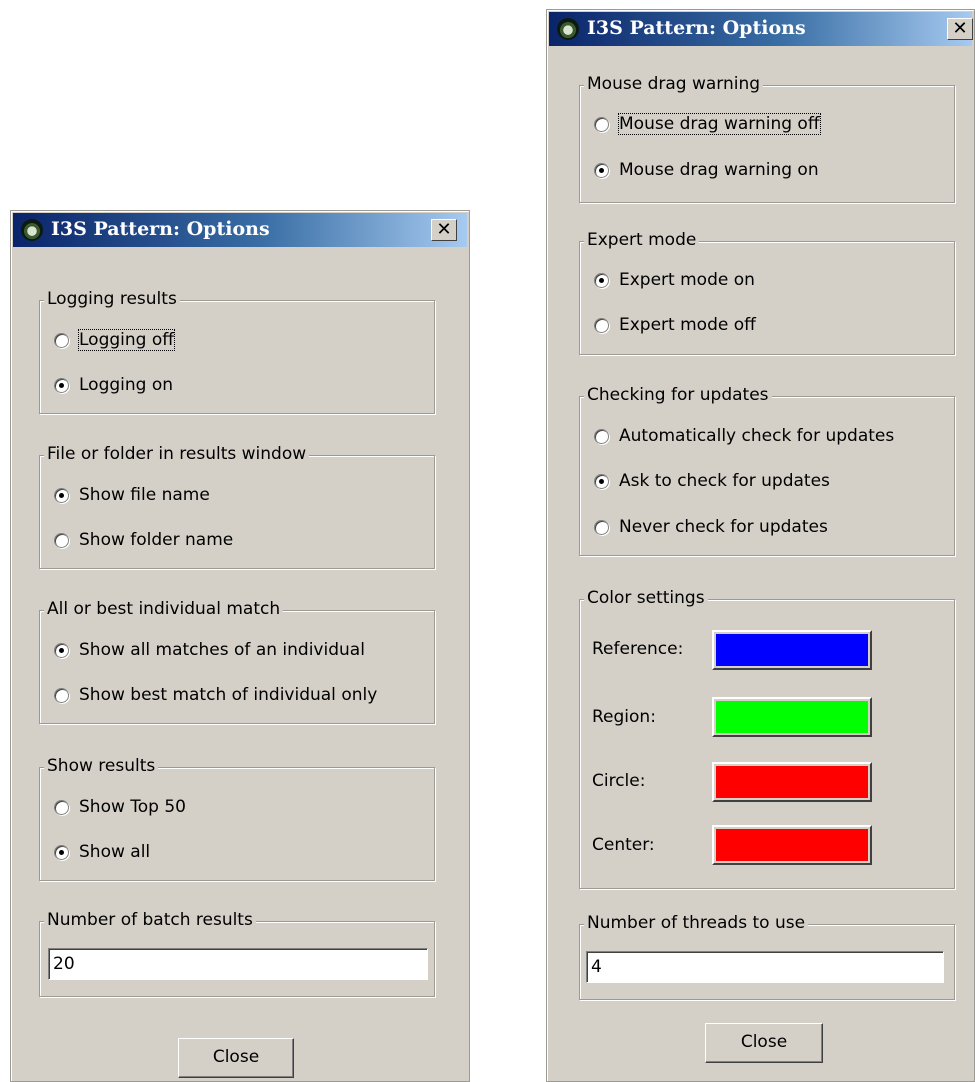 This screenshot has width=975, height=1082. I want to click on radio-label: Show all matches of an individual, so click(222, 650).